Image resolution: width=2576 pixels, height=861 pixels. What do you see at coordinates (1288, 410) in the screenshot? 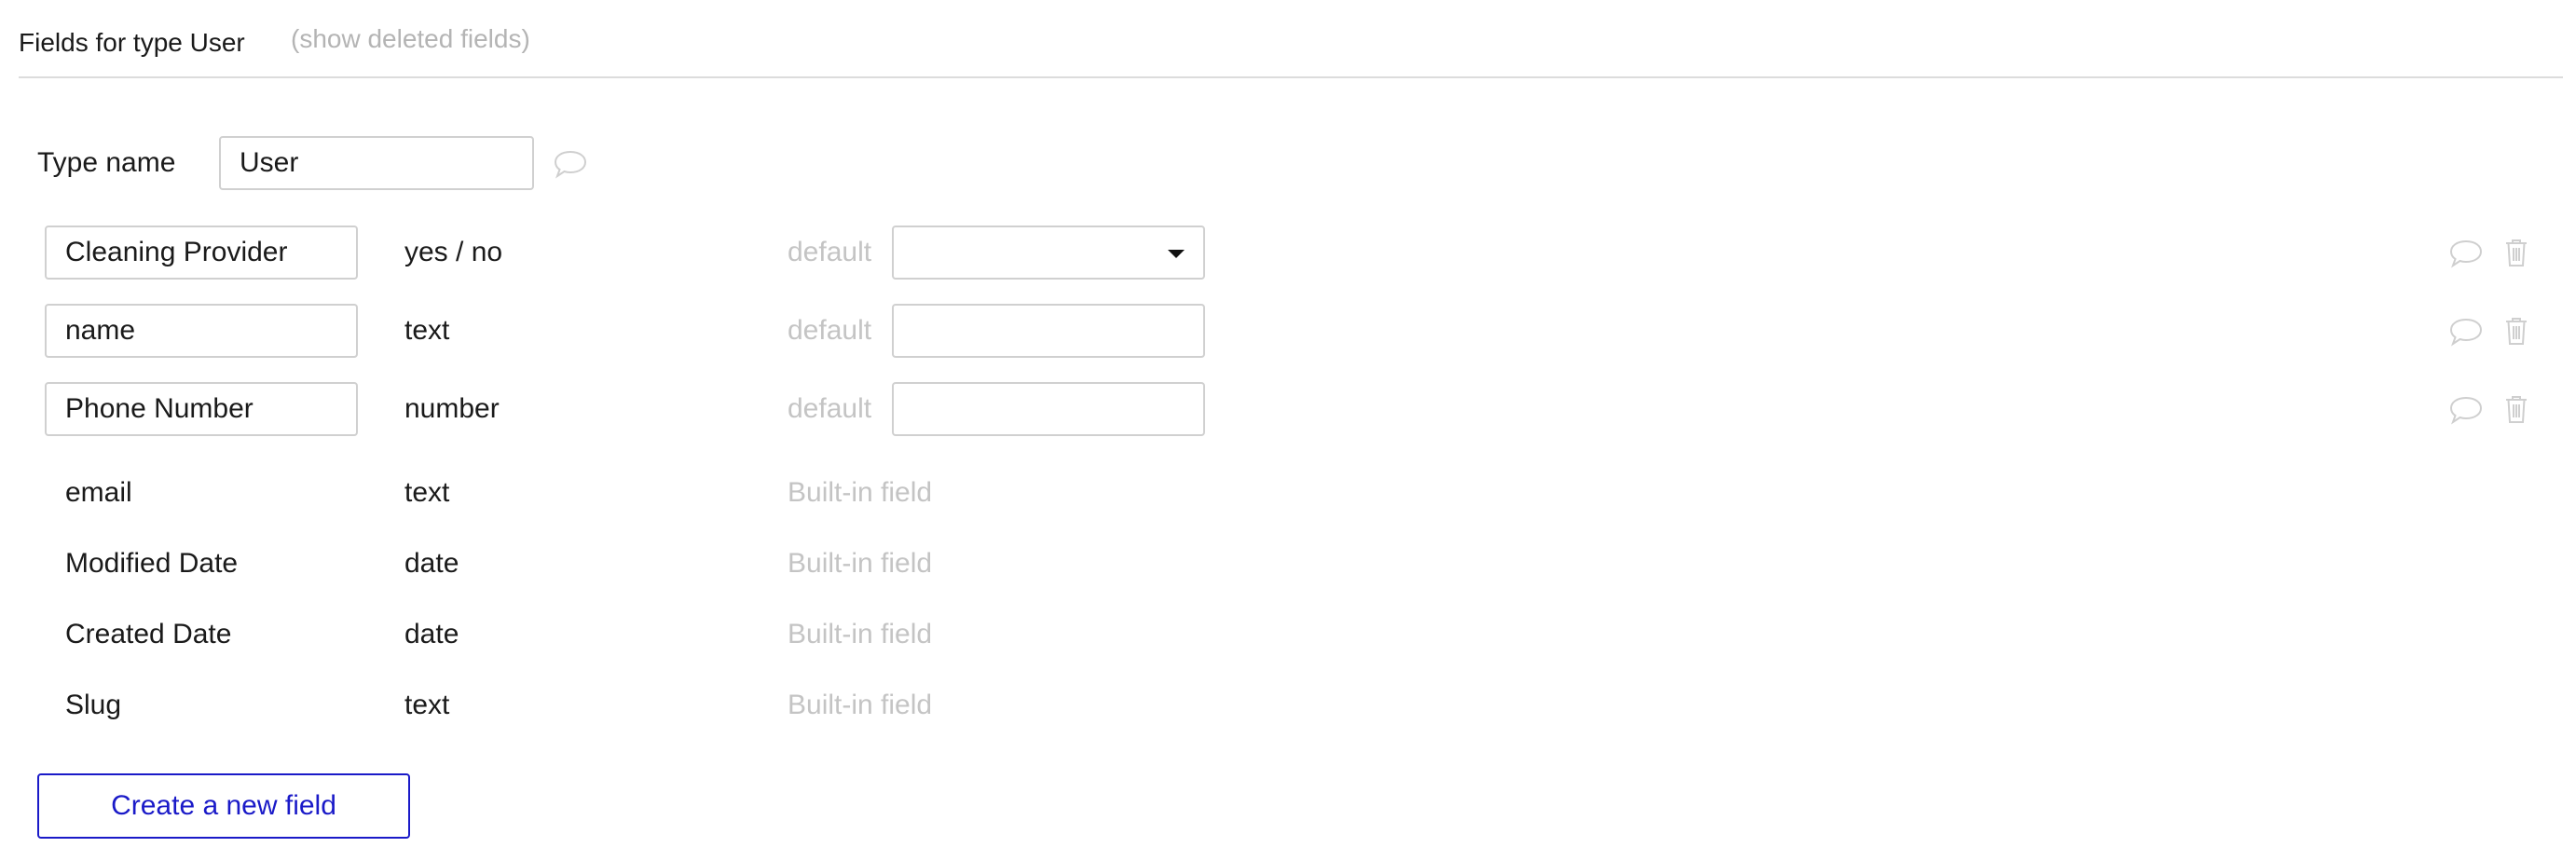
I see `field-row-phone-number: number default` at bounding box center [1288, 410].